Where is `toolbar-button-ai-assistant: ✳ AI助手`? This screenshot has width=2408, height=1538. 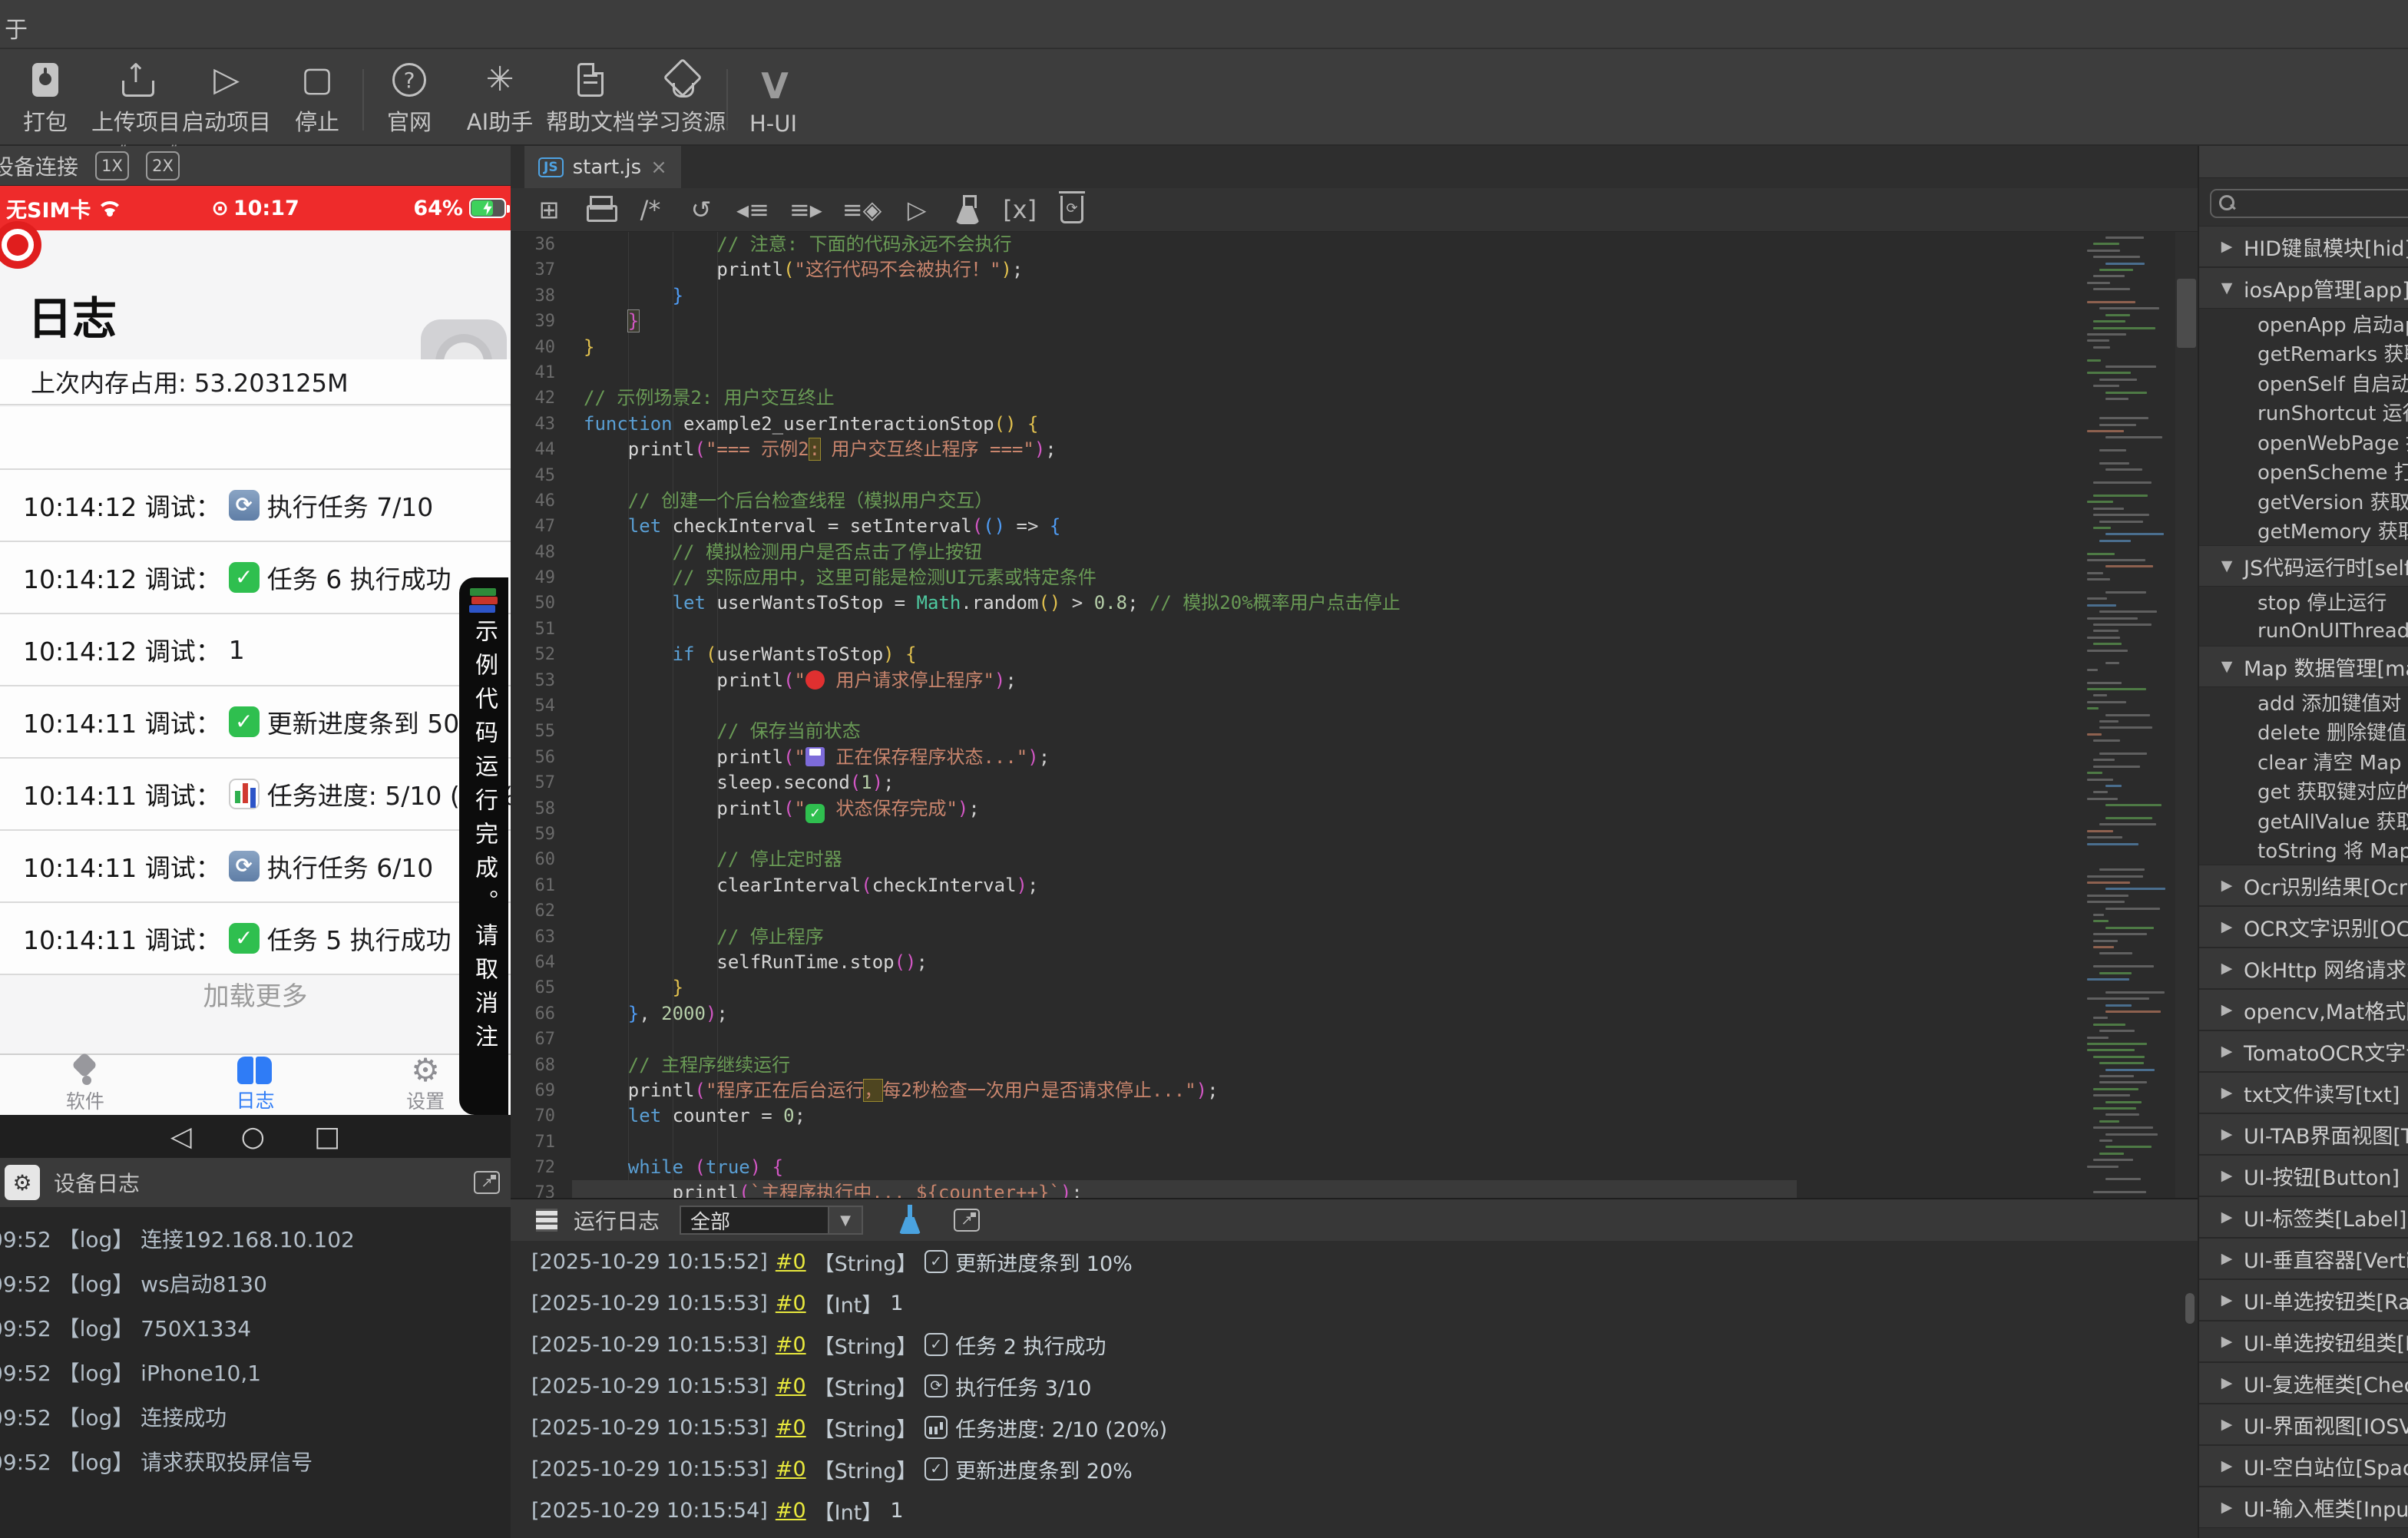
toolbar-button-ai-assistant: ✳ AI助手 is located at coordinates (500, 96).